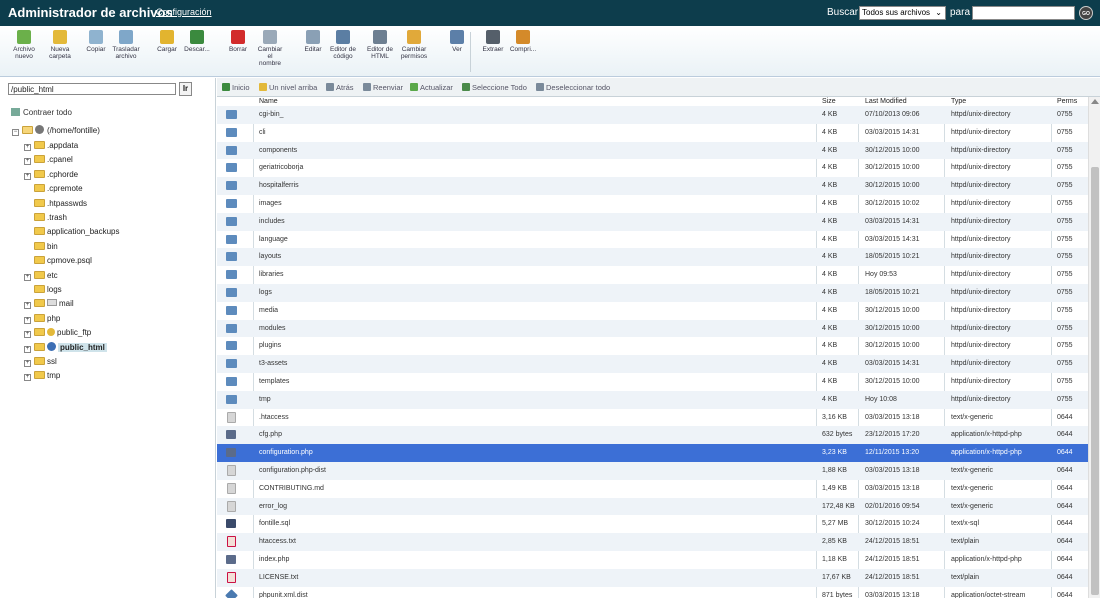 This screenshot has width=1100, height=598. Describe the element at coordinates (1095, 381) in the screenshot. I see `scrollbar-thumb` at that location.